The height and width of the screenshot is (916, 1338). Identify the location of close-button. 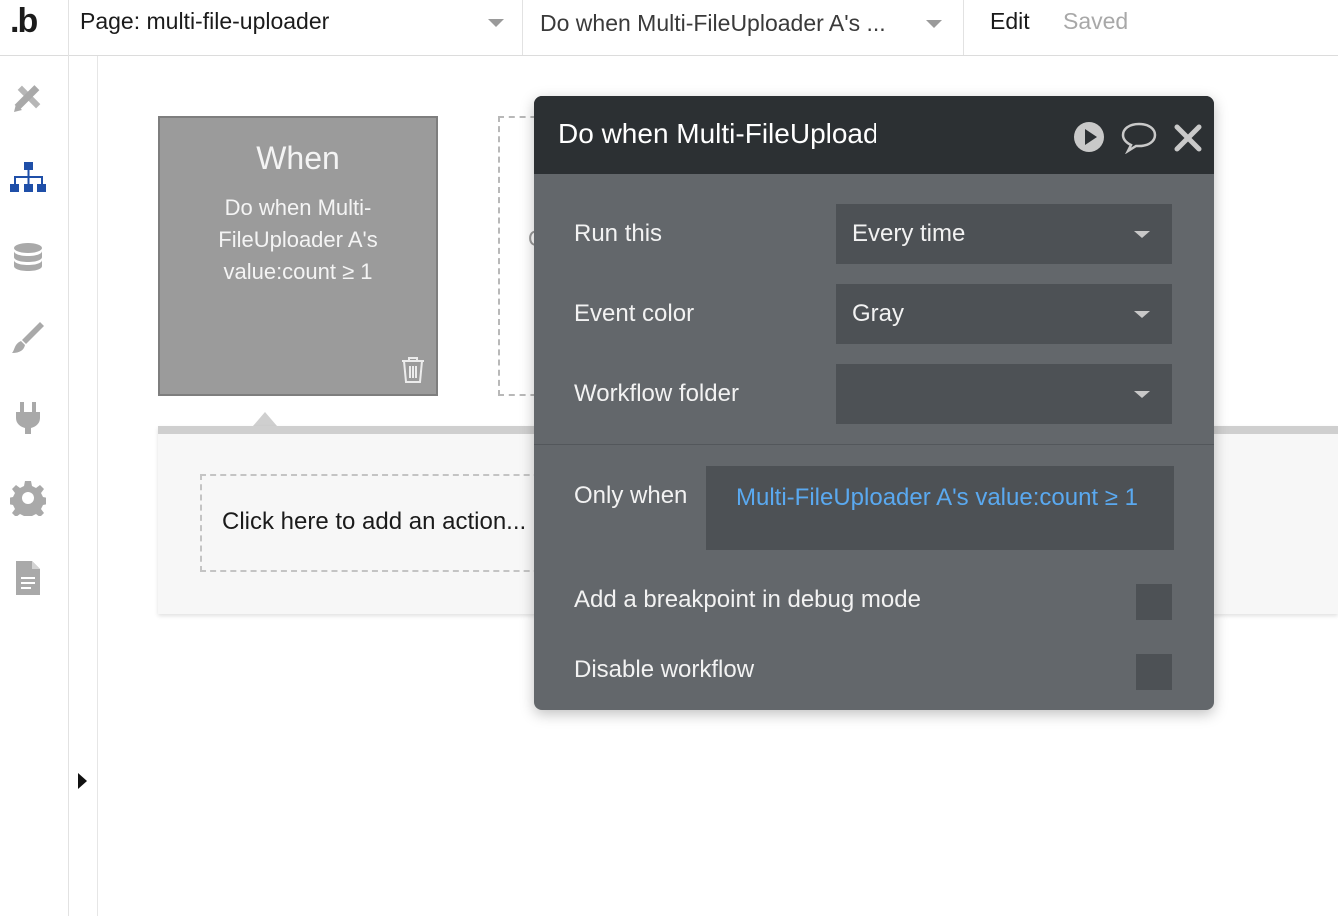
(1188, 137).